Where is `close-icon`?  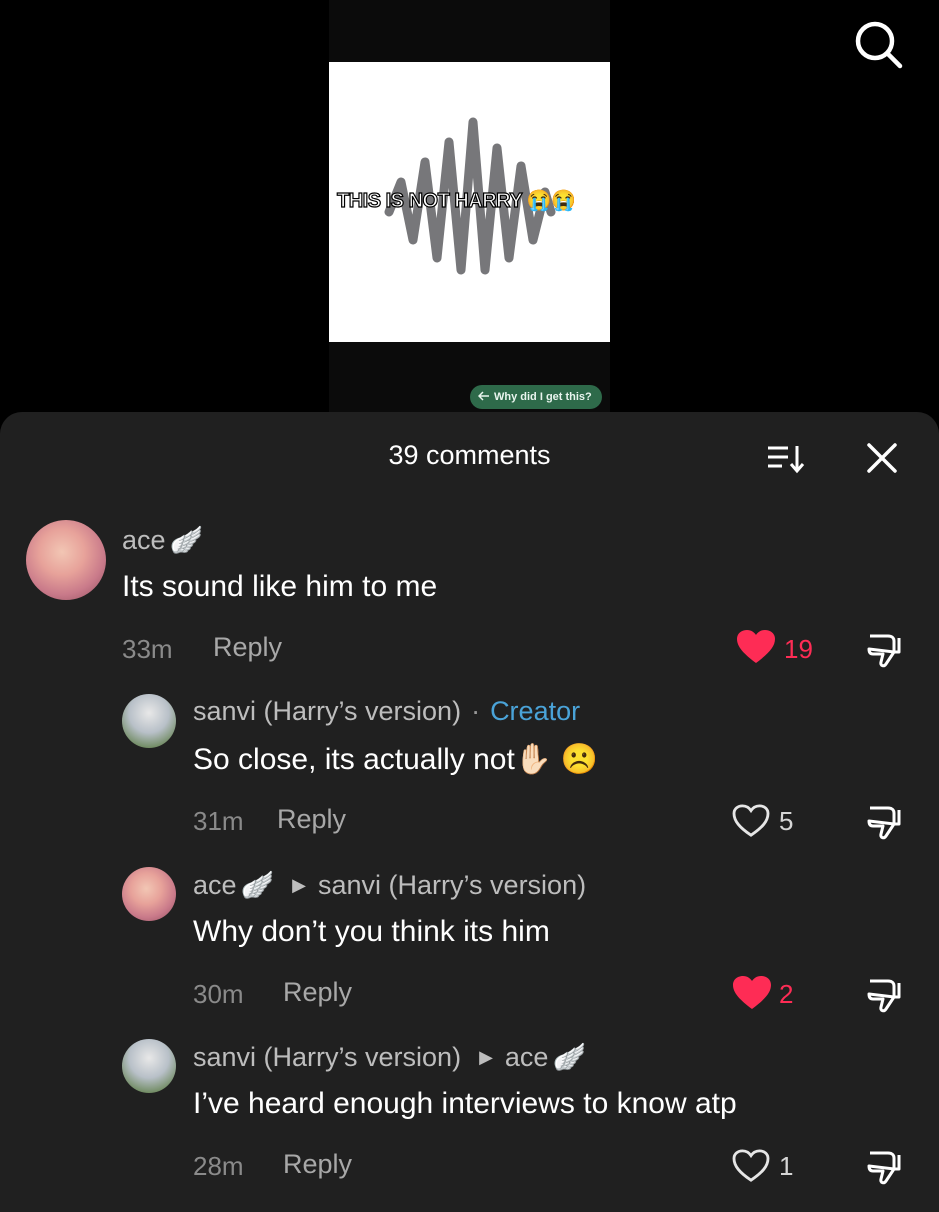 close-icon is located at coordinates (882, 458).